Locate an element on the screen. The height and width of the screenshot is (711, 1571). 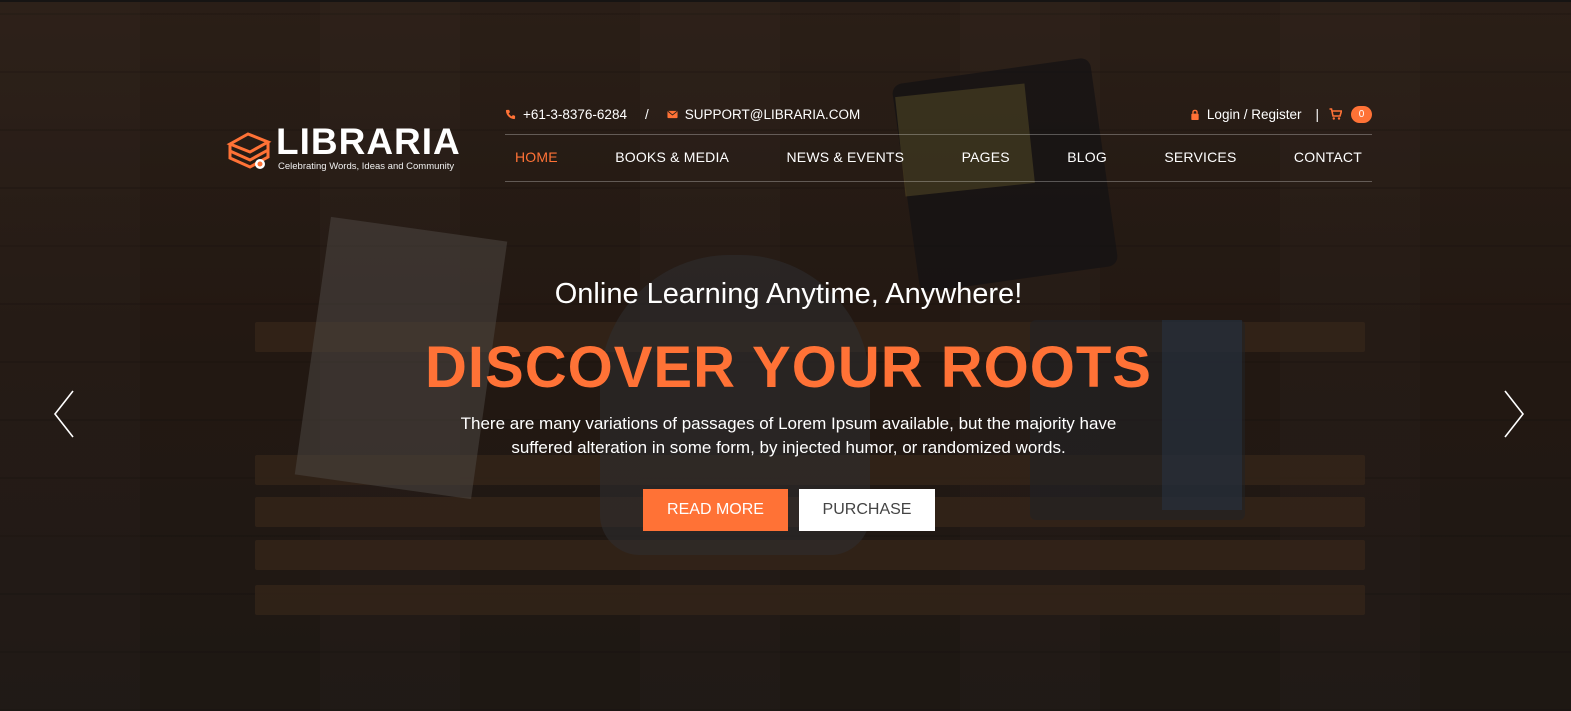
user-area: Login / Register | 0 is located at coordinates (1281, 114).